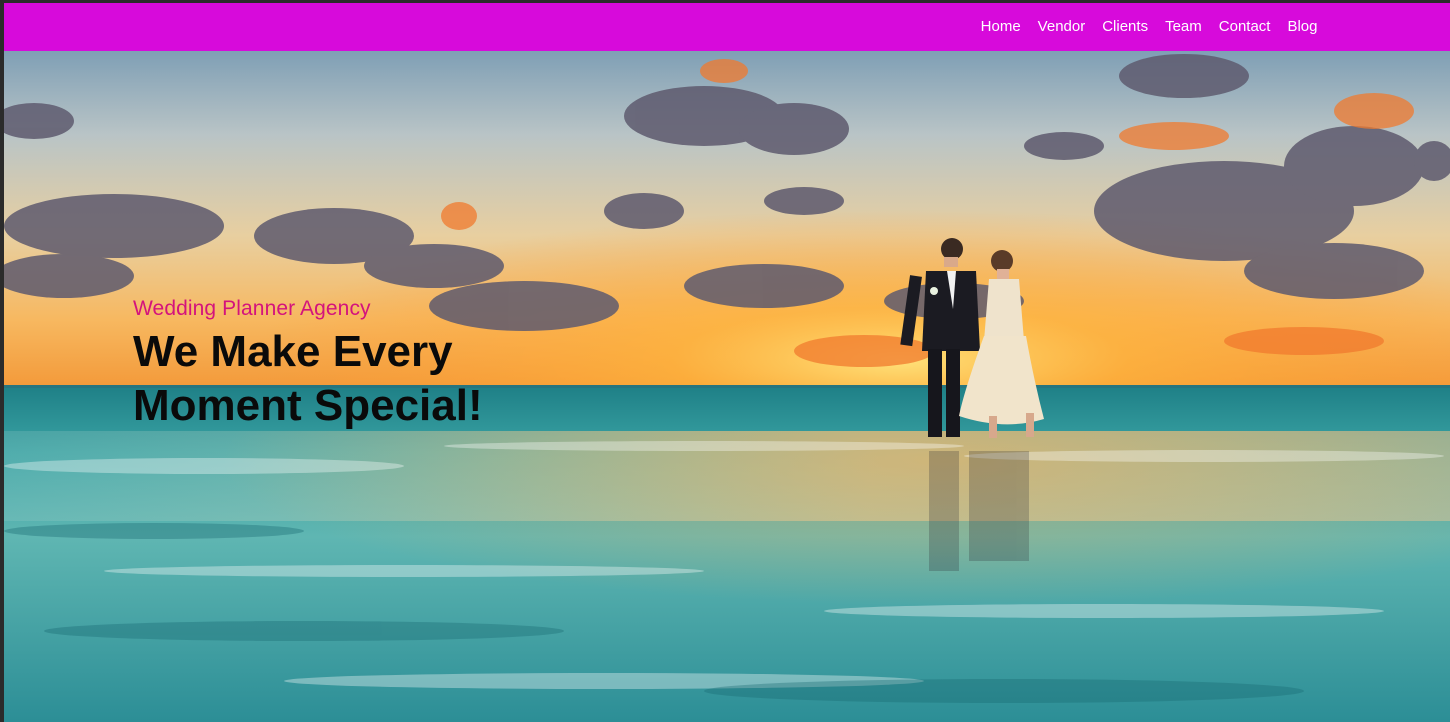  What do you see at coordinates (252, 308) in the screenshot?
I see `hero-subtitle: Wedding Planner Agency` at bounding box center [252, 308].